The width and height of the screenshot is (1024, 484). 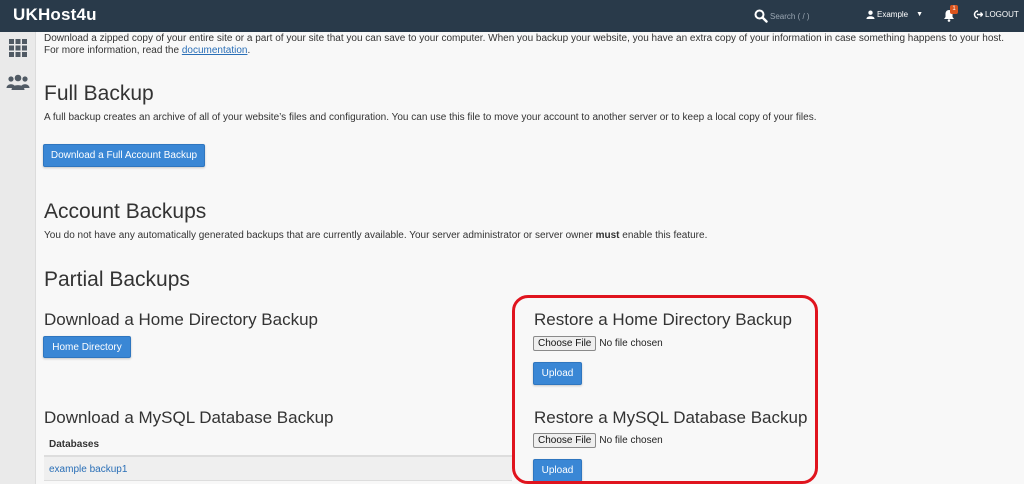 I want to click on user-menu: Example ▼, so click(x=894, y=14).